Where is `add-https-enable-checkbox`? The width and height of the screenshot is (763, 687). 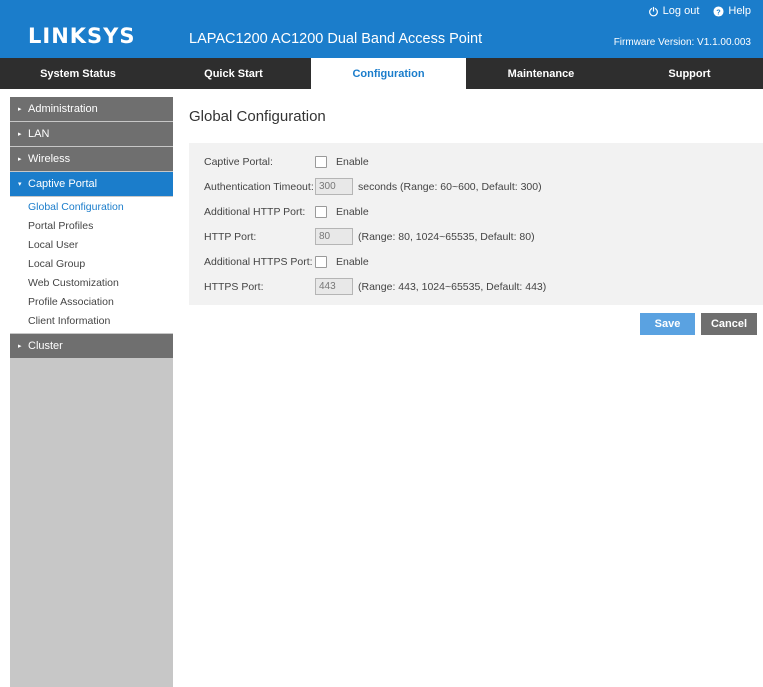 add-https-enable-checkbox is located at coordinates (321, 261).